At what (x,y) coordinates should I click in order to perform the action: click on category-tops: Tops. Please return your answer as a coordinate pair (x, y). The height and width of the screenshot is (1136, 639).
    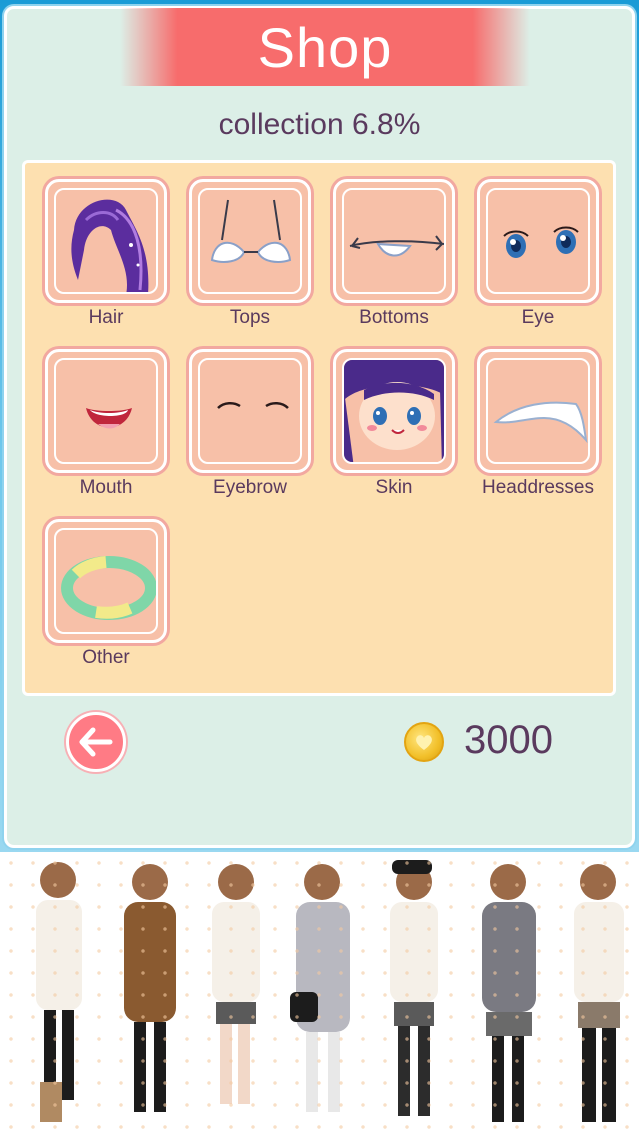
    Looking at the image, I should click on (250, 259).